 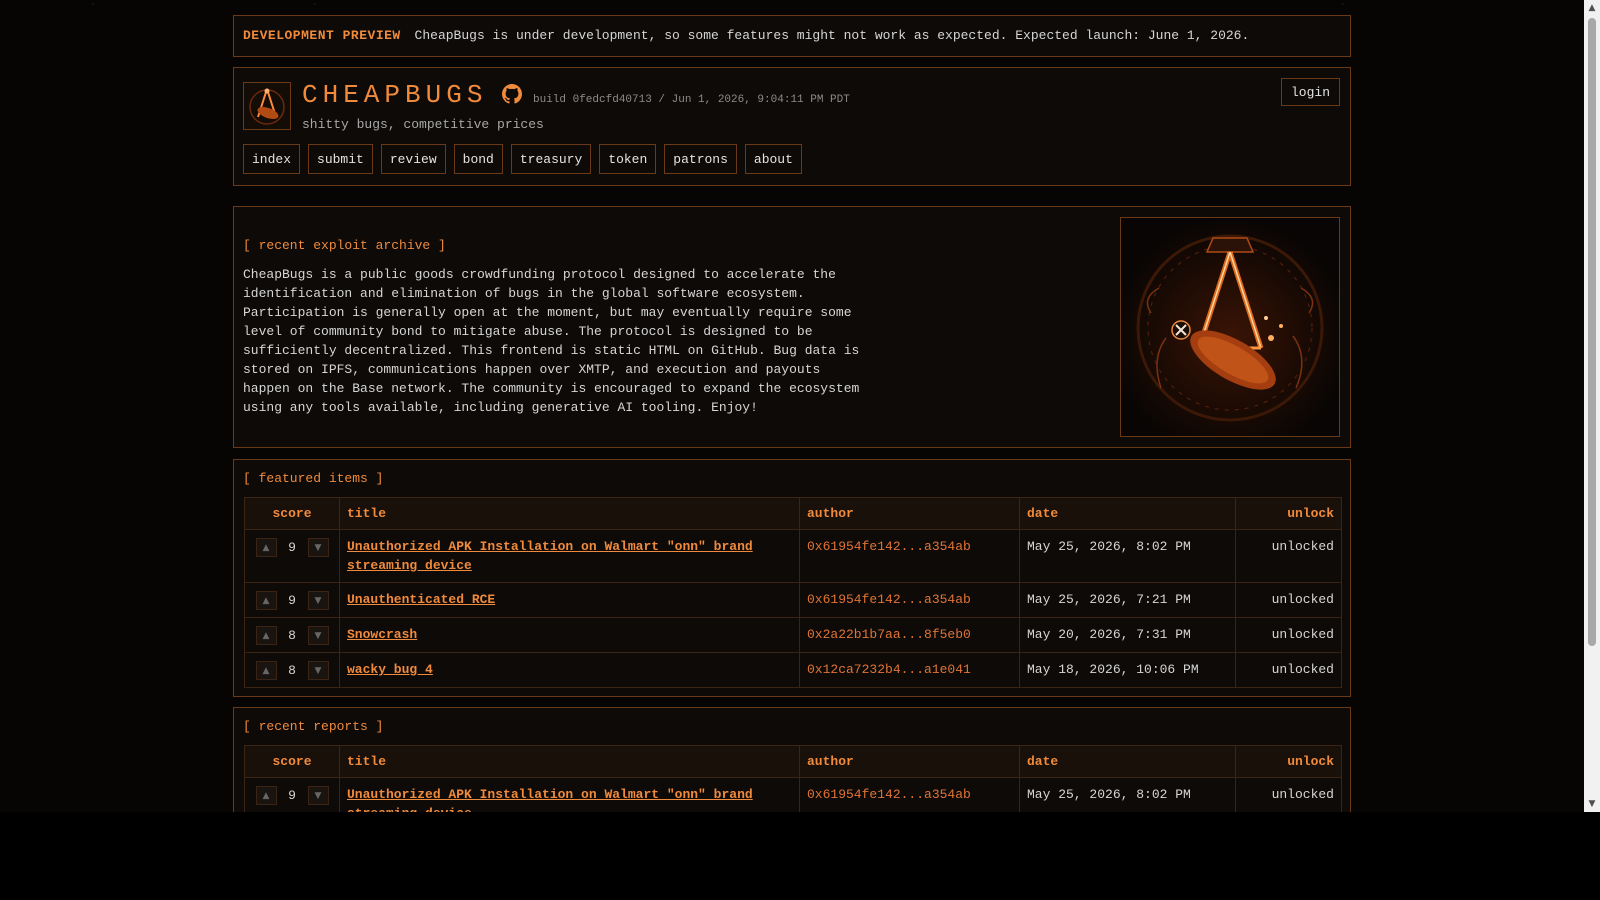 What do you see at coordinates (1109, 599) in the screenshot?
I see `date-value: May 25, 2026, 7:21 PM` at bounding box center [1109, 599].